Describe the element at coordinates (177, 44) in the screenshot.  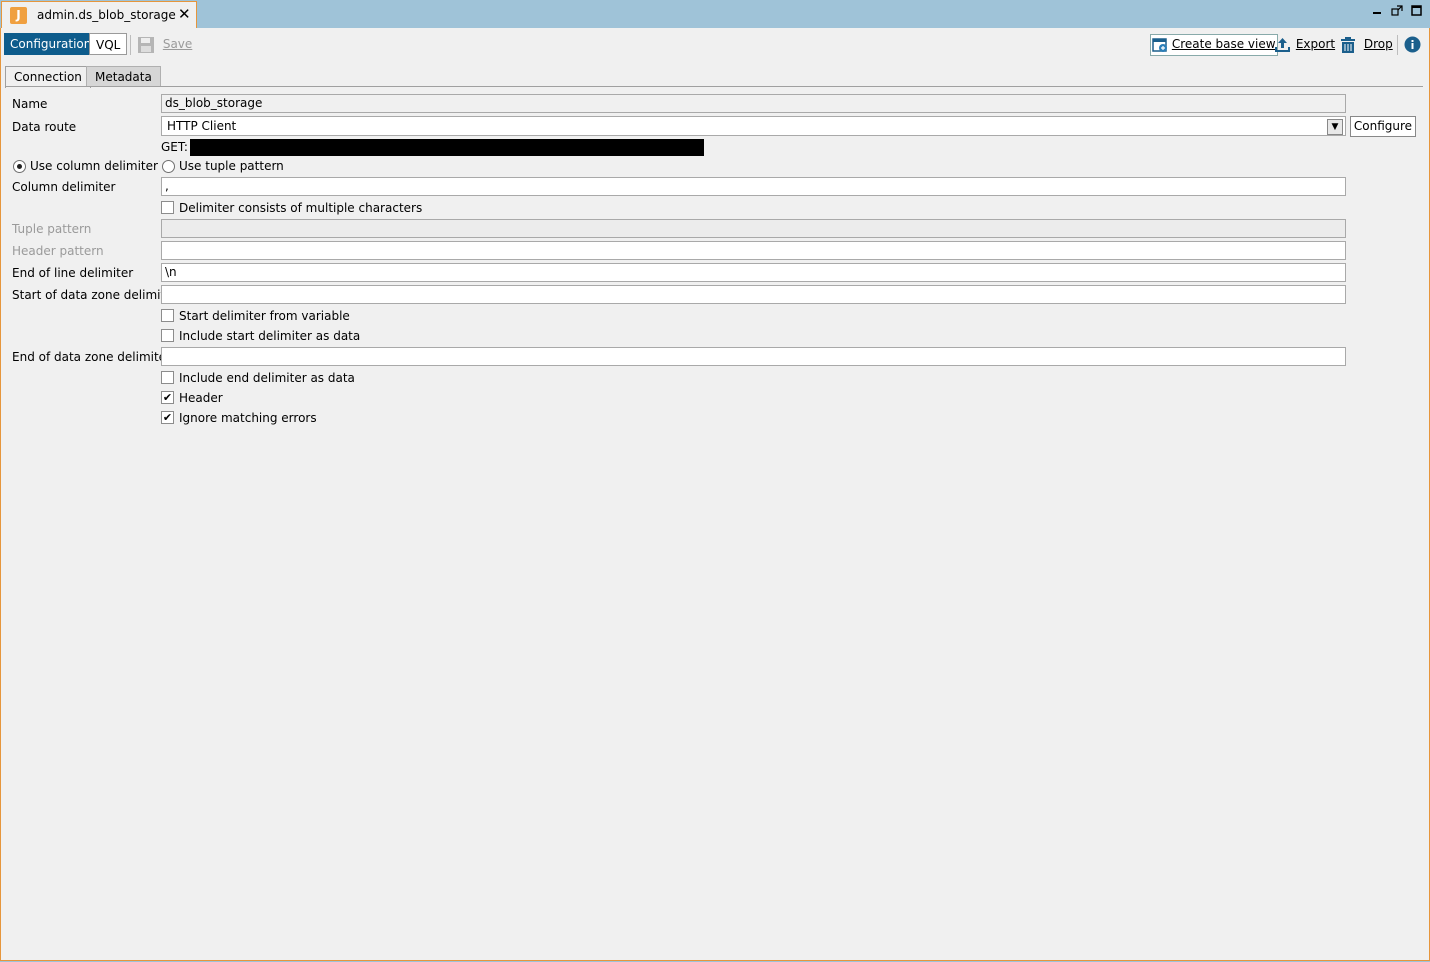
I see `save-label: Save` at that location.